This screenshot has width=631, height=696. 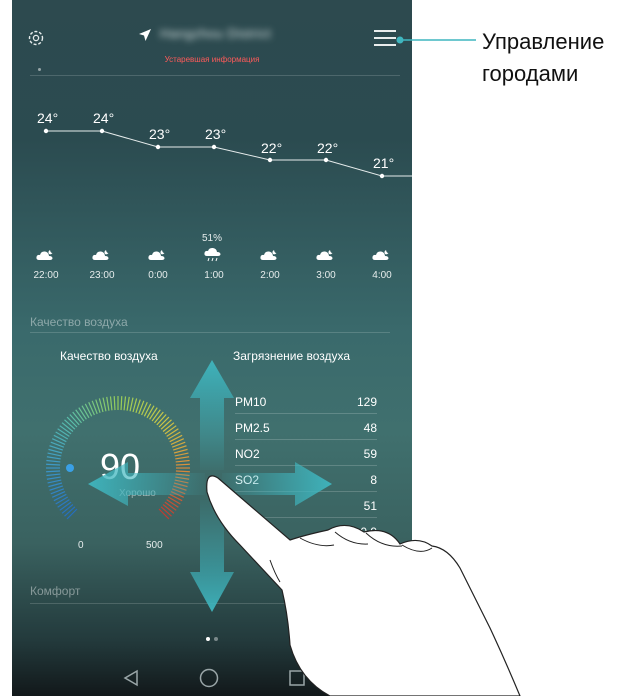 I want to click on page-dot-active, so click(x=208, y=639).